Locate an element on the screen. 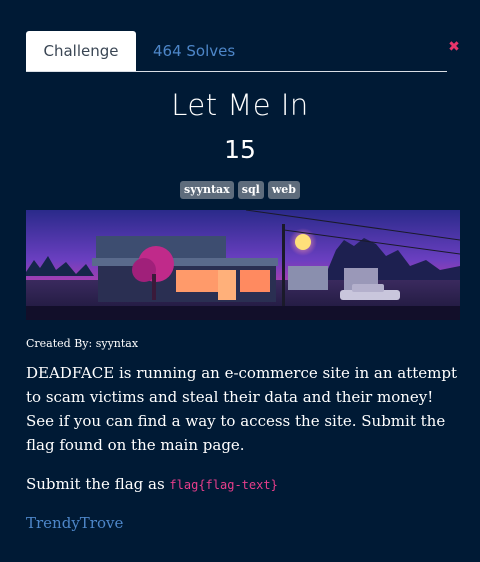 The width and height of the screenshot is (480, 562). created-by: Created By: syyntax is located at coordinates (82, 343).